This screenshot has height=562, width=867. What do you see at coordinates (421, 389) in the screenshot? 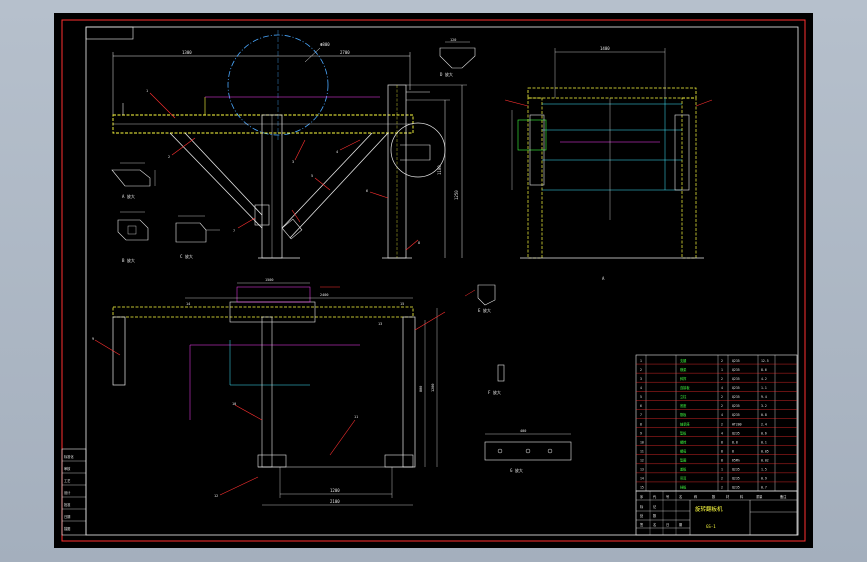
I see `dim-plan-h-1: 800` at bounding box center [421, 389].